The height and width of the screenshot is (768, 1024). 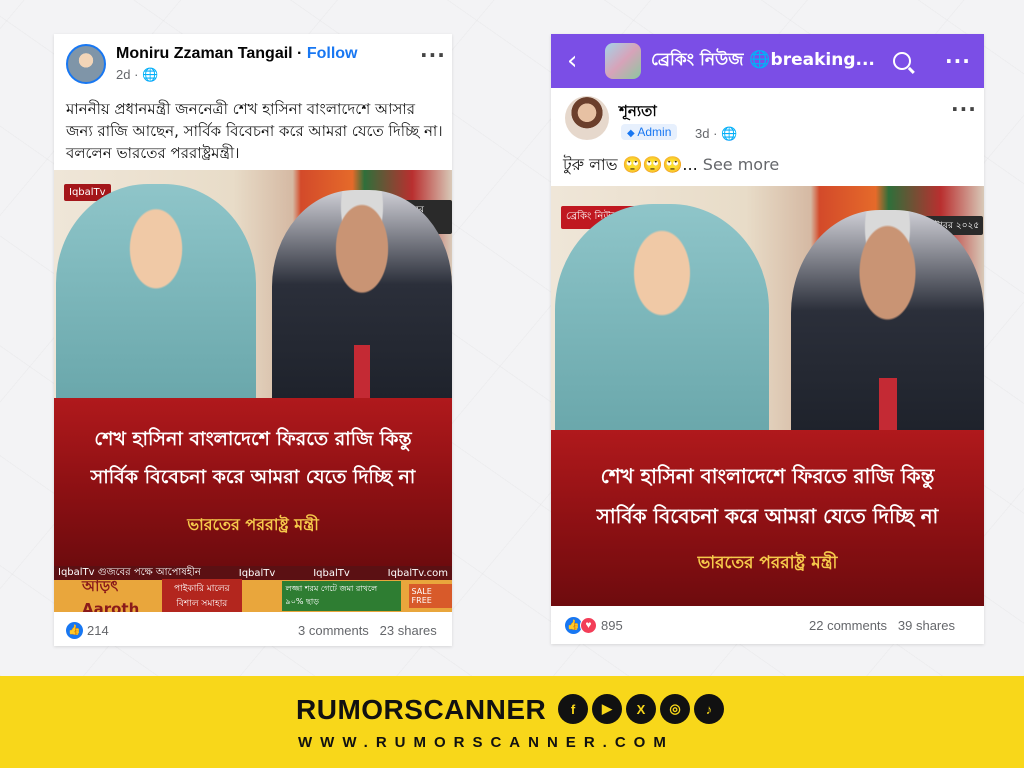 I want to click on reaction-count: 895, so click(x=612, y=625).